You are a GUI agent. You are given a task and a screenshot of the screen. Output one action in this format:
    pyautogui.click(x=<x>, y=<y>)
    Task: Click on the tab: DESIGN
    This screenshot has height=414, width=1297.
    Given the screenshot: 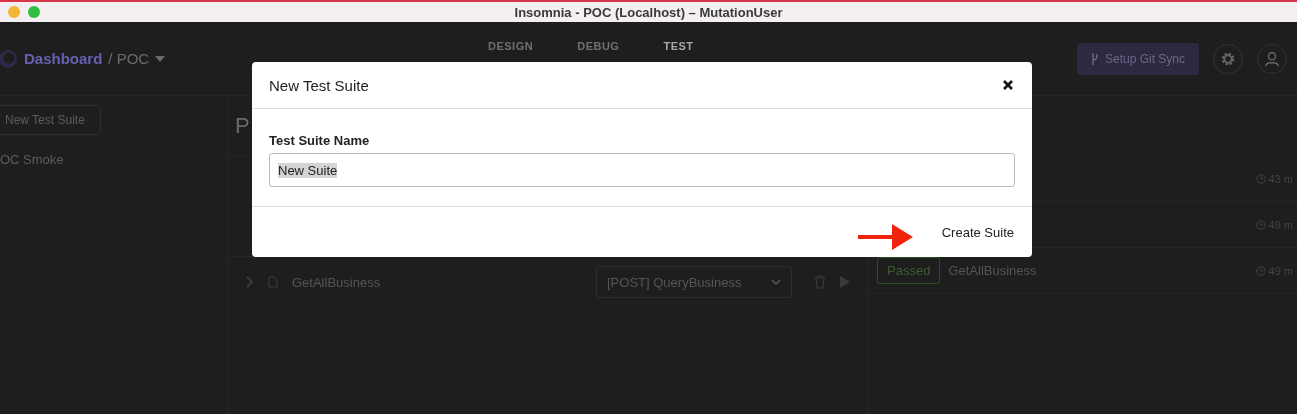 What is the action you would take?
    pyautogui.click(x=511, y=46)
    